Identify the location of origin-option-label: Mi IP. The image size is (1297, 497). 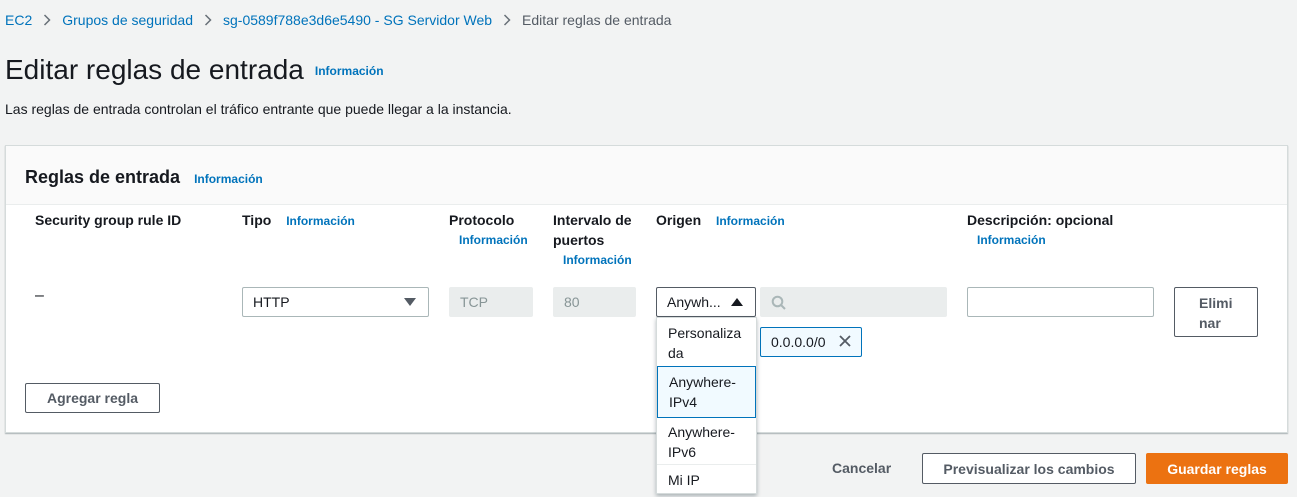
(684, 480).